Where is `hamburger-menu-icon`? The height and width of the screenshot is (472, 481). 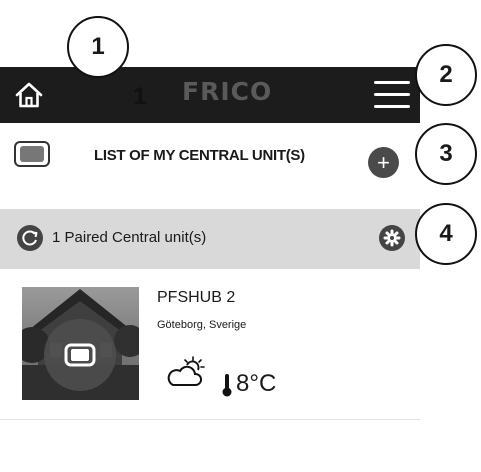
hamburger-menu-icon is located at coordinates (392, 94).